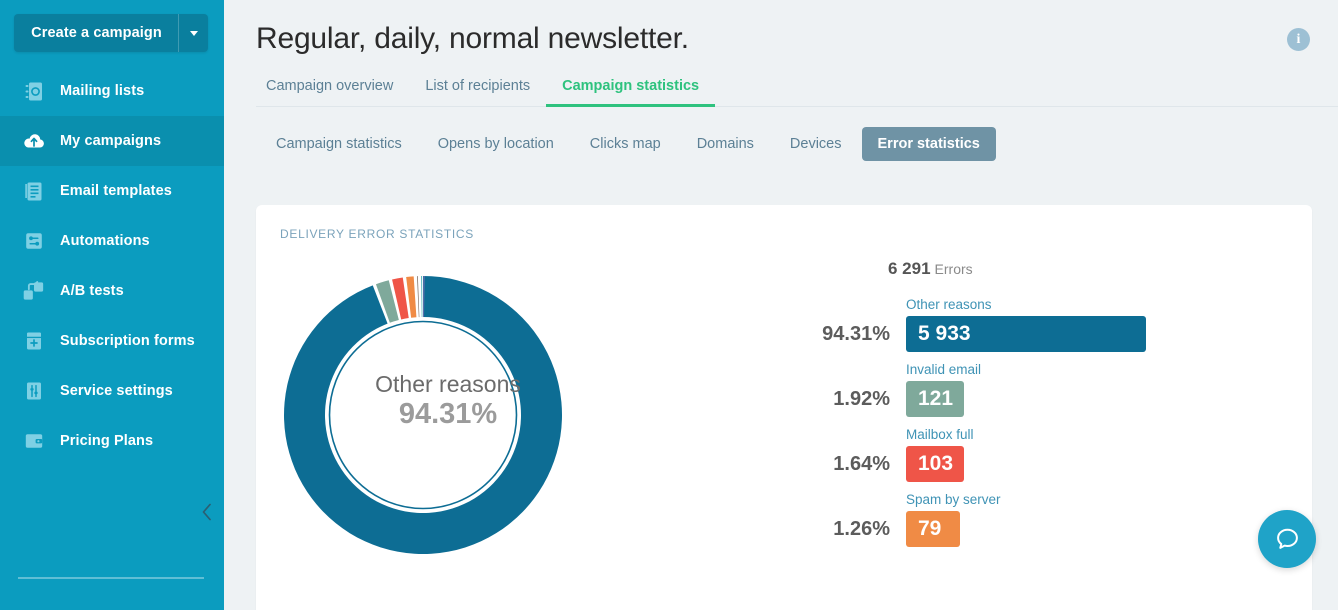 The width and height of the screenshot is (1338, 610). I want to click on create-campaign-button: Create a campaign, so click(96, 33).